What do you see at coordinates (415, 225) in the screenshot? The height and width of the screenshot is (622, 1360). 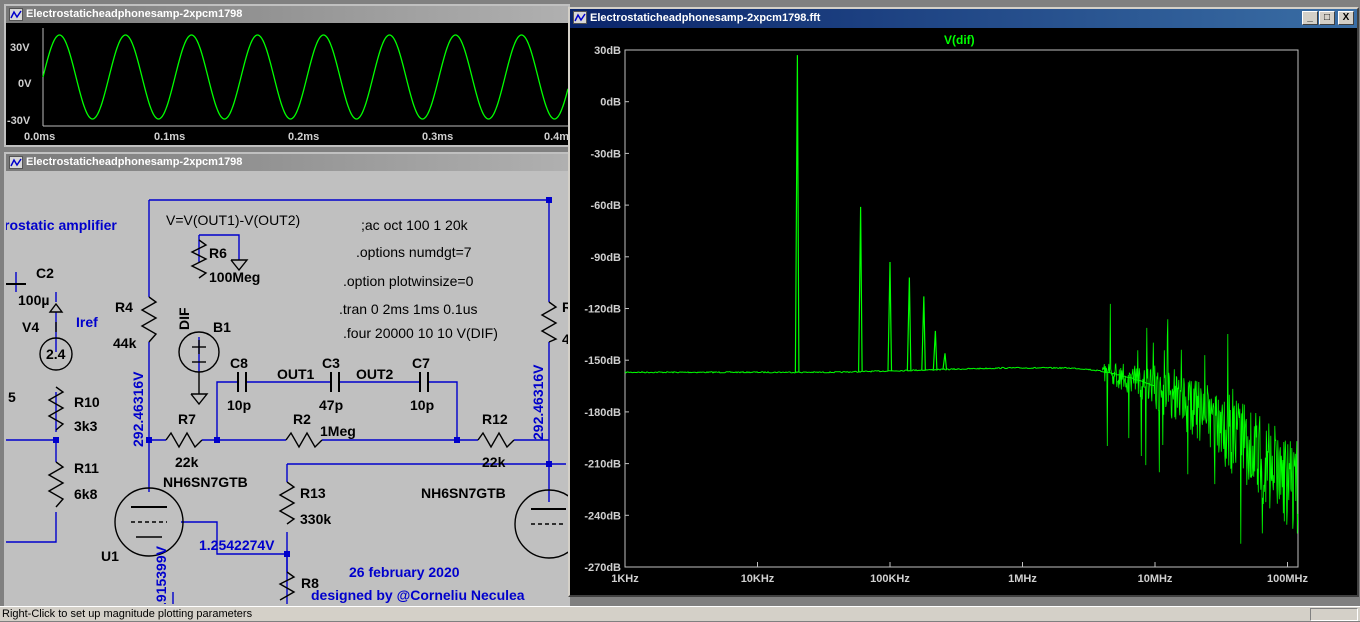 I see `spice-directive: ;ac oct 100 1 20k` at bounding box center [415, 225].